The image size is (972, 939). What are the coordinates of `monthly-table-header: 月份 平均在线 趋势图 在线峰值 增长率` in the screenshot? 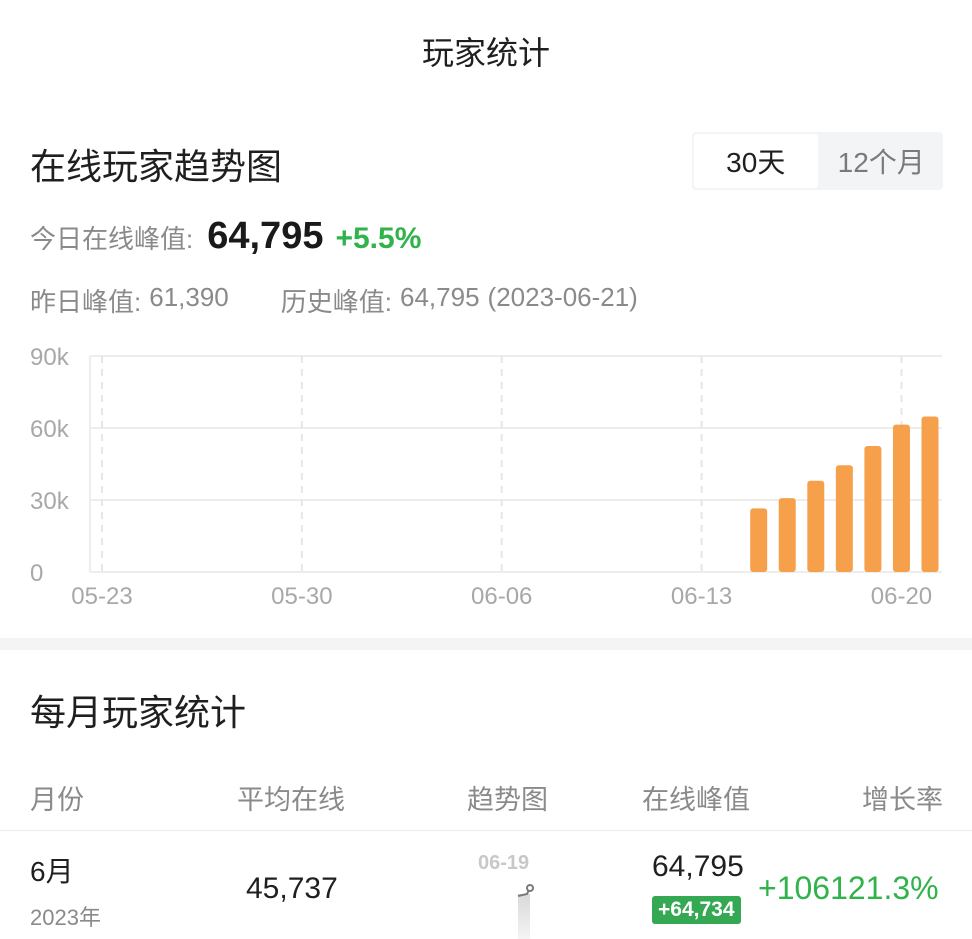 It's located at (486, 795).